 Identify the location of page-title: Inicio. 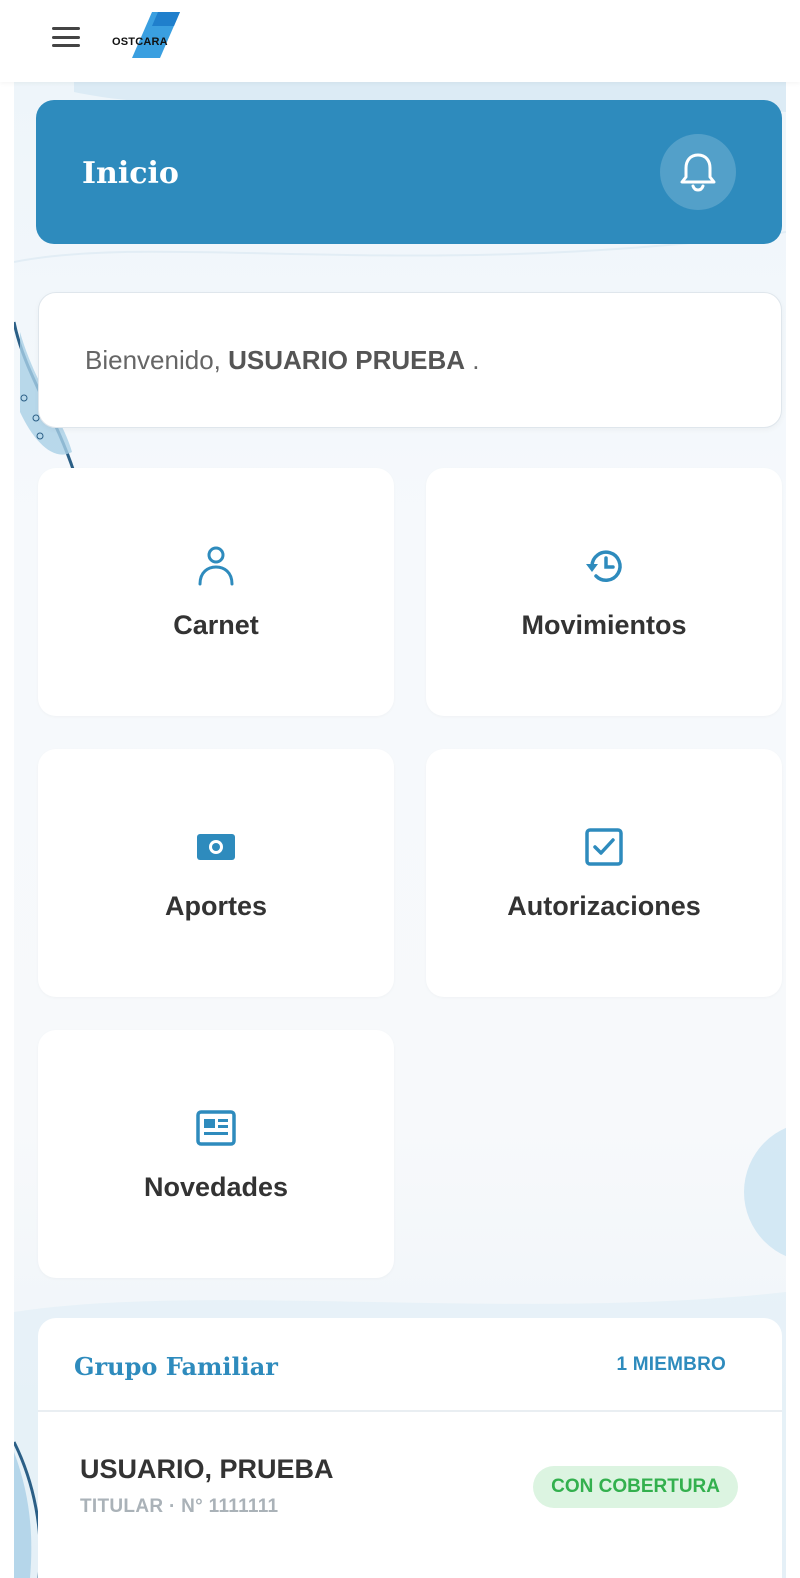
(130, 173).